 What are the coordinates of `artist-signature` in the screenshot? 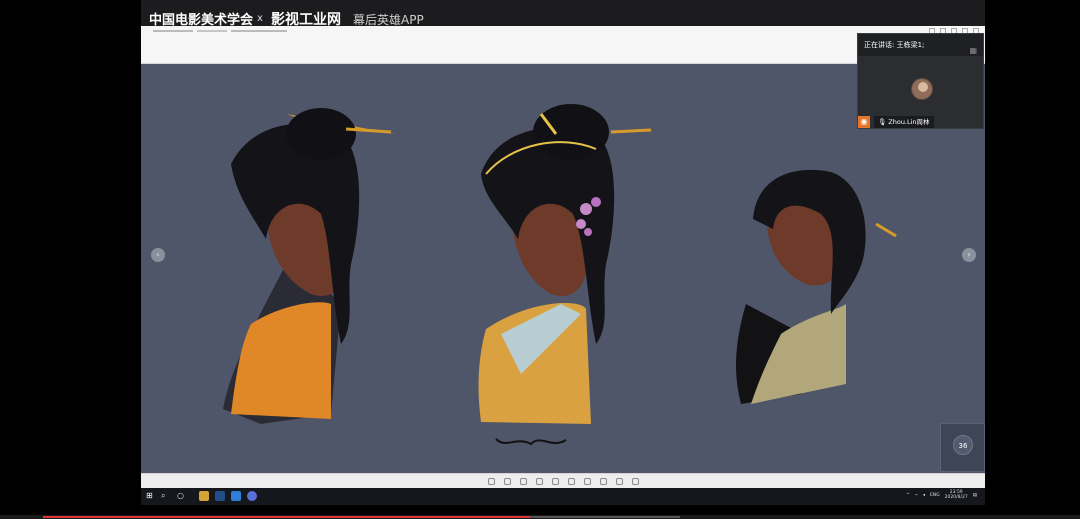 It's located at (531, 442).